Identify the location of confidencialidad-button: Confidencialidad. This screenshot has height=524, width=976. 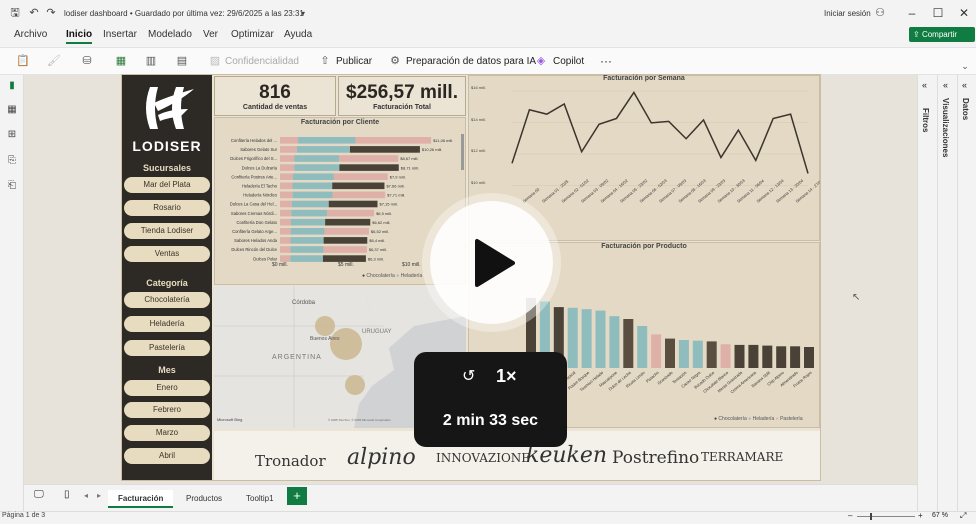
(262, 61).